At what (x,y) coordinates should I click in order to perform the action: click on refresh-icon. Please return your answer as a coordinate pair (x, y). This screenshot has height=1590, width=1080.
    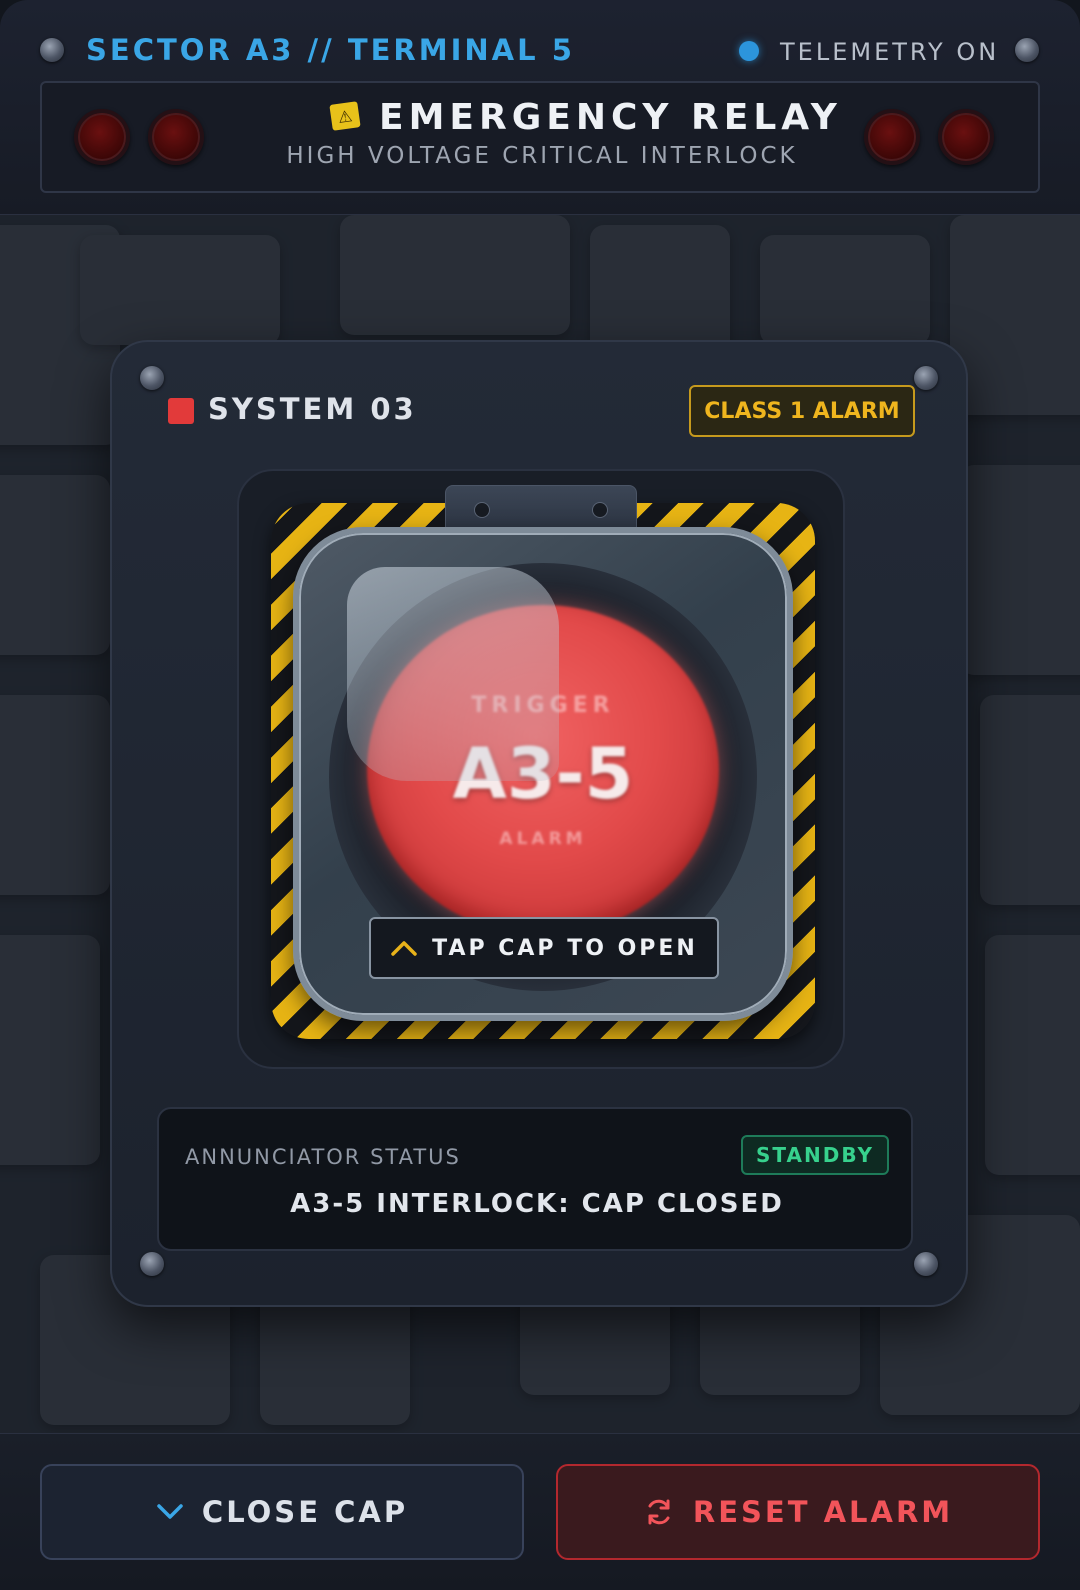
    Looking at the image, I should click on (659, 1512).